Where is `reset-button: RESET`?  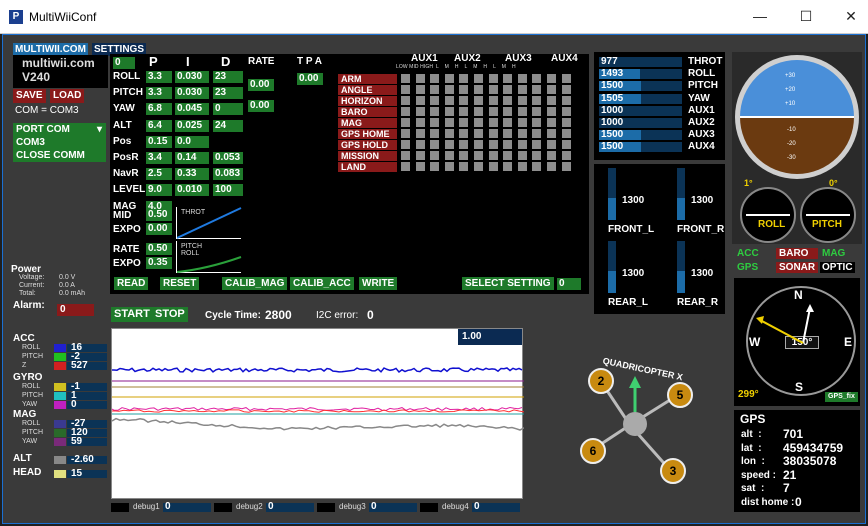 reset-button: RESET is located at coordinates (180, 283).